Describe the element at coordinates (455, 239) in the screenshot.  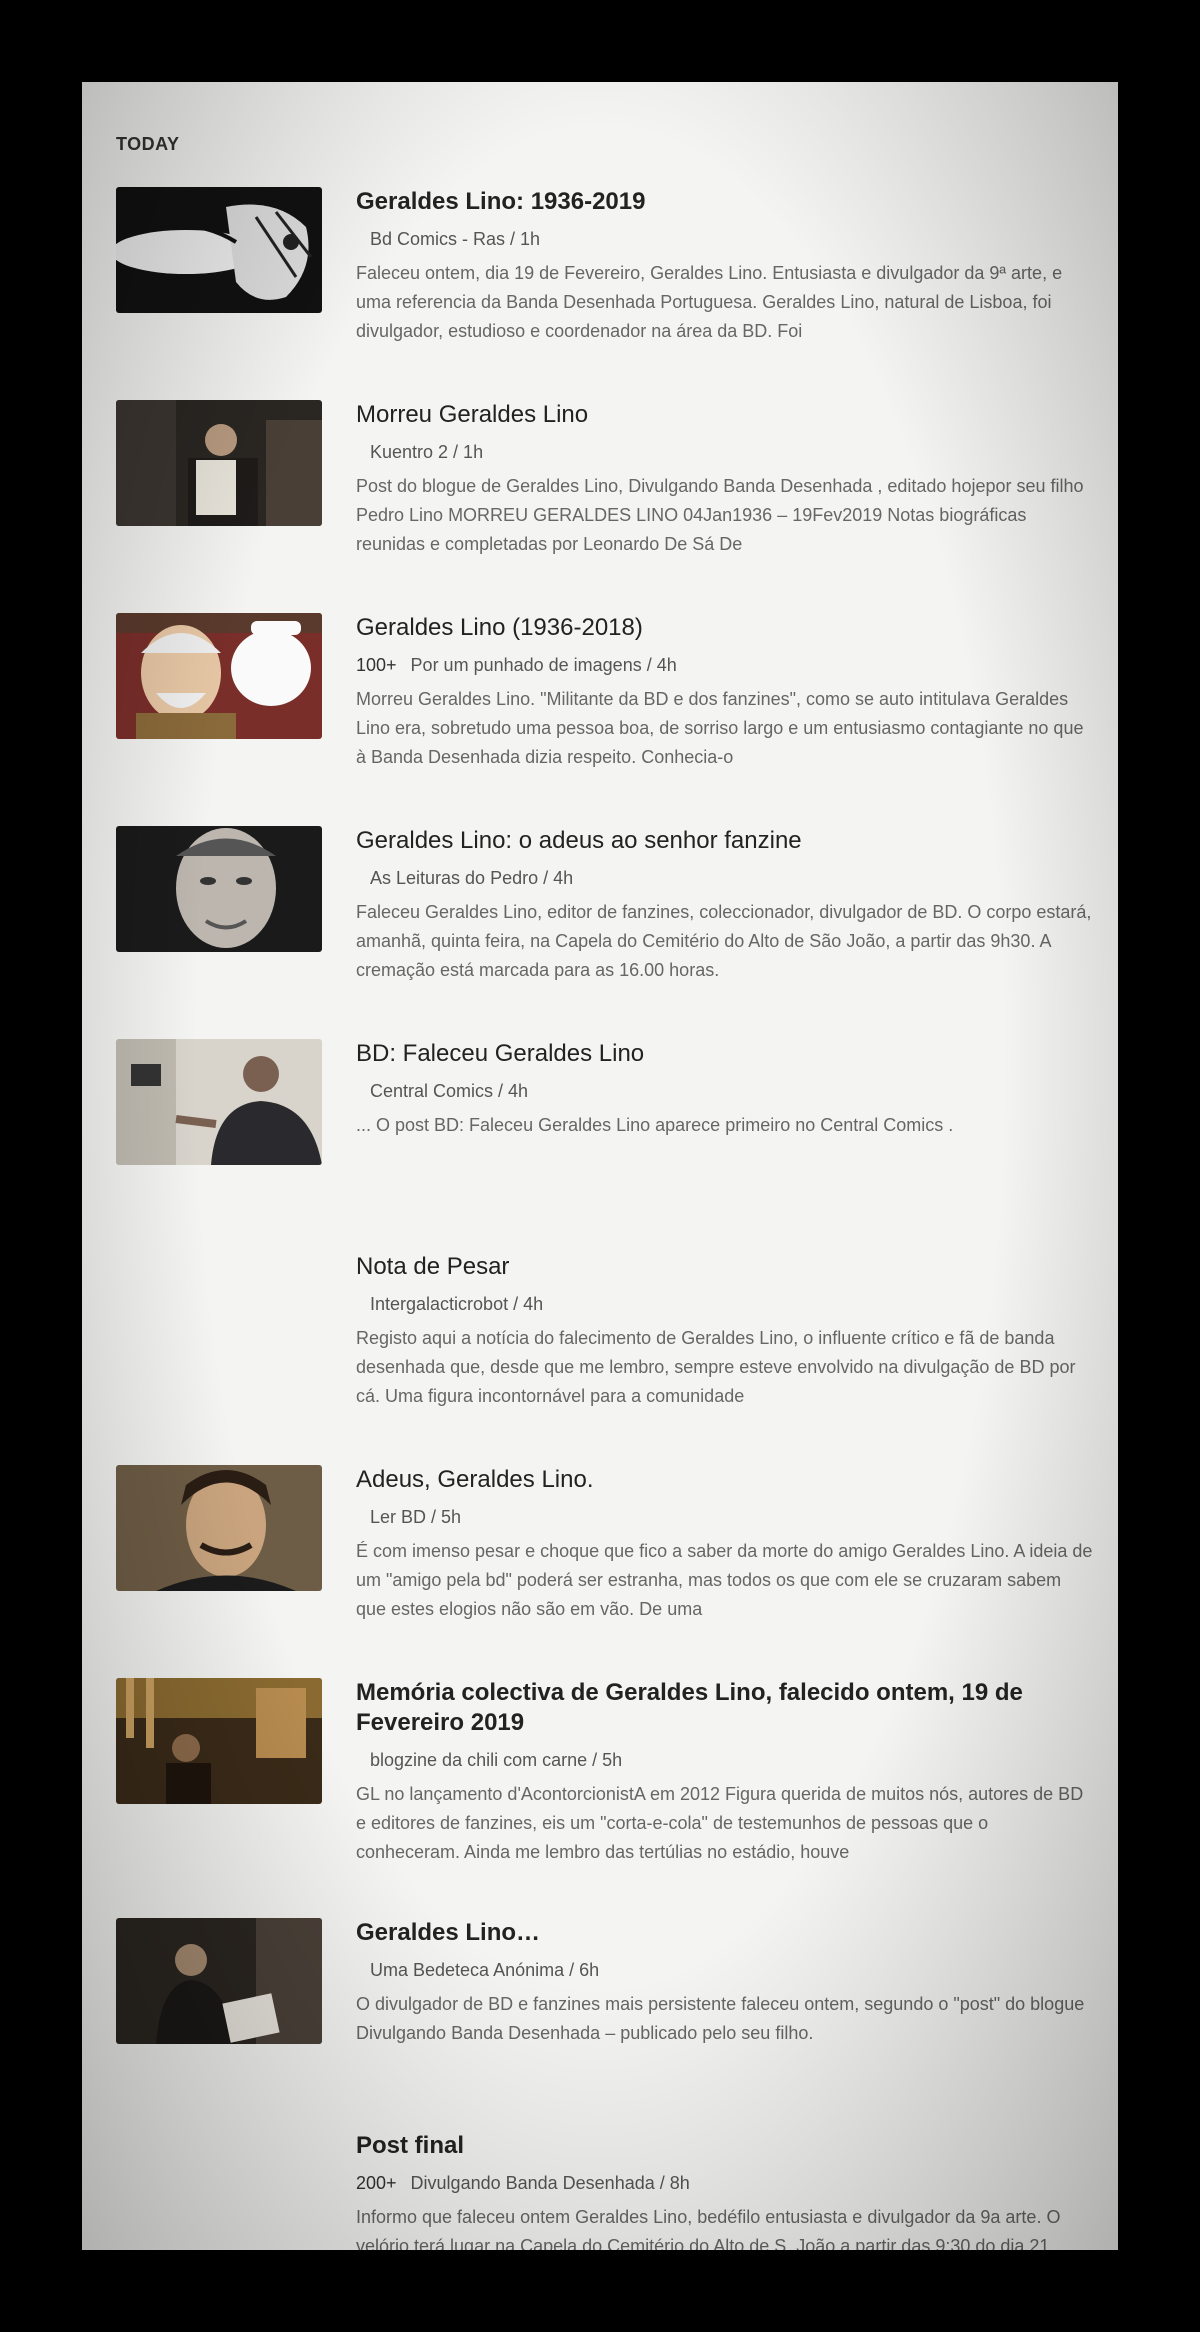
I see `article-source: Bd Comics - Ras / 1h` at that location.